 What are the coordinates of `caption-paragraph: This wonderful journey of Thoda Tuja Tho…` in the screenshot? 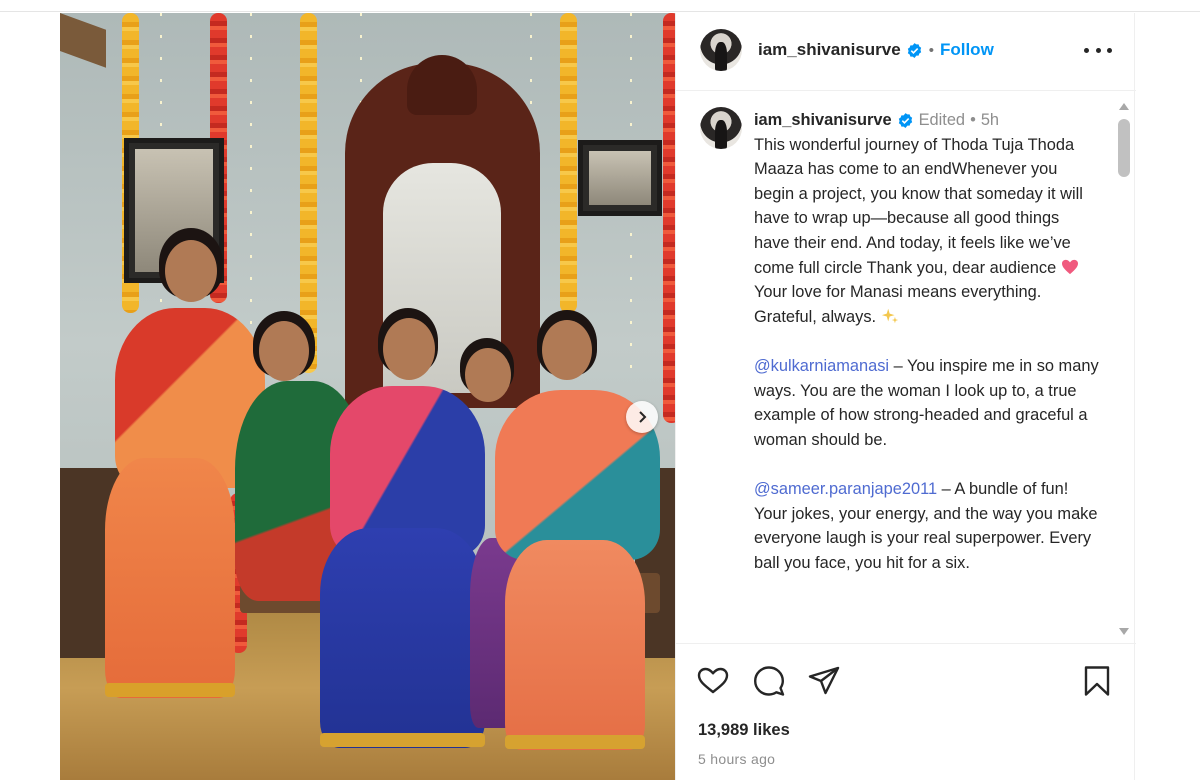 It's located at (926, 231).